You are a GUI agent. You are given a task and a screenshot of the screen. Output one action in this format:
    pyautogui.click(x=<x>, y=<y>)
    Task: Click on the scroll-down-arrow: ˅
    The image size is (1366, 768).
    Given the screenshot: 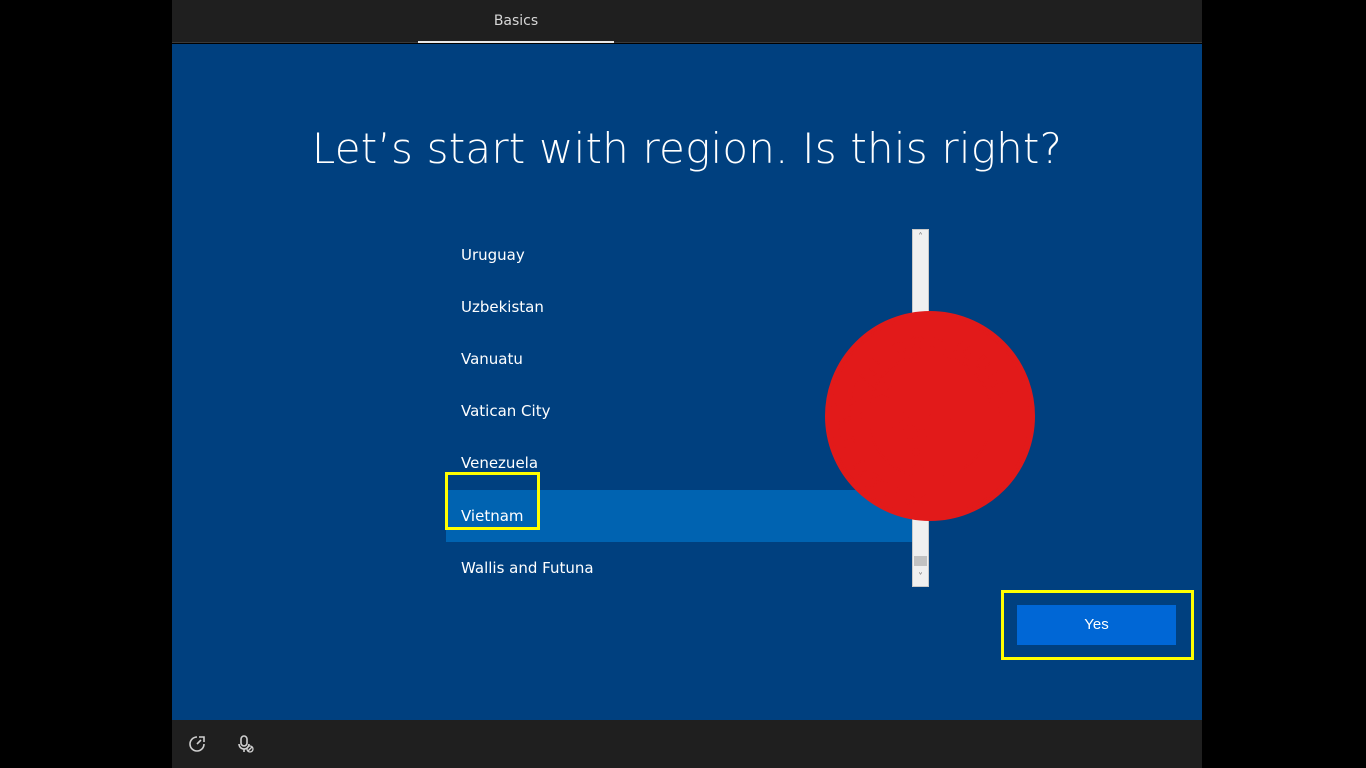 What is the action you would take?
    pyautogui.click(x=920, y=578)
    